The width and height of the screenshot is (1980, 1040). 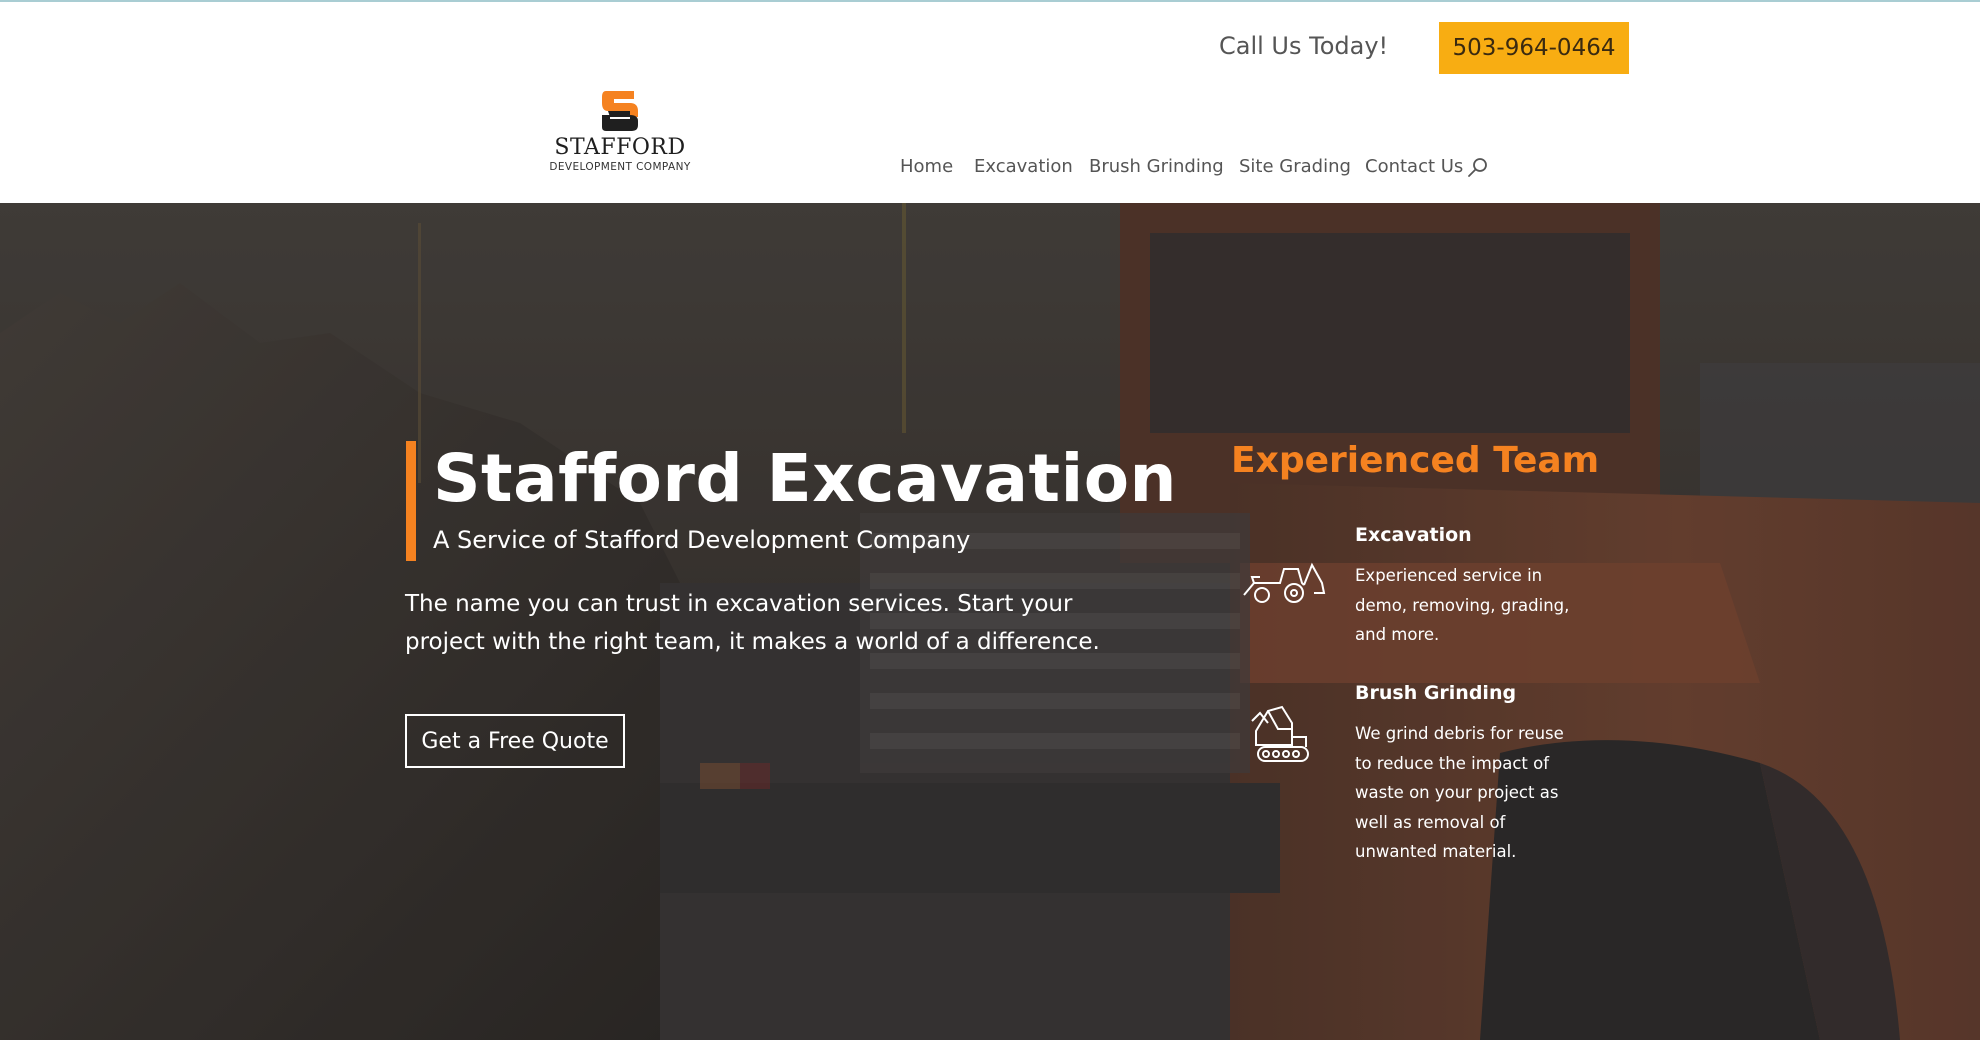 I want to click on nav-item-brush-grinding: Brush Grinding, so click(x=1156, y=166).